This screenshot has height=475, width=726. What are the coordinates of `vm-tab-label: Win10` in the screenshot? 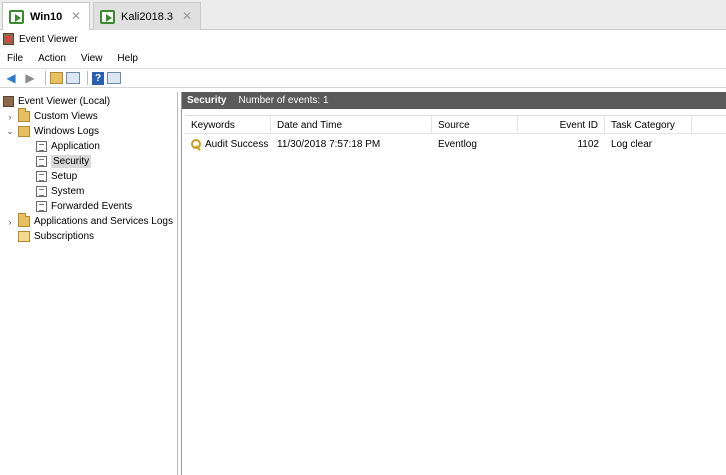 It's located at (46, 16).